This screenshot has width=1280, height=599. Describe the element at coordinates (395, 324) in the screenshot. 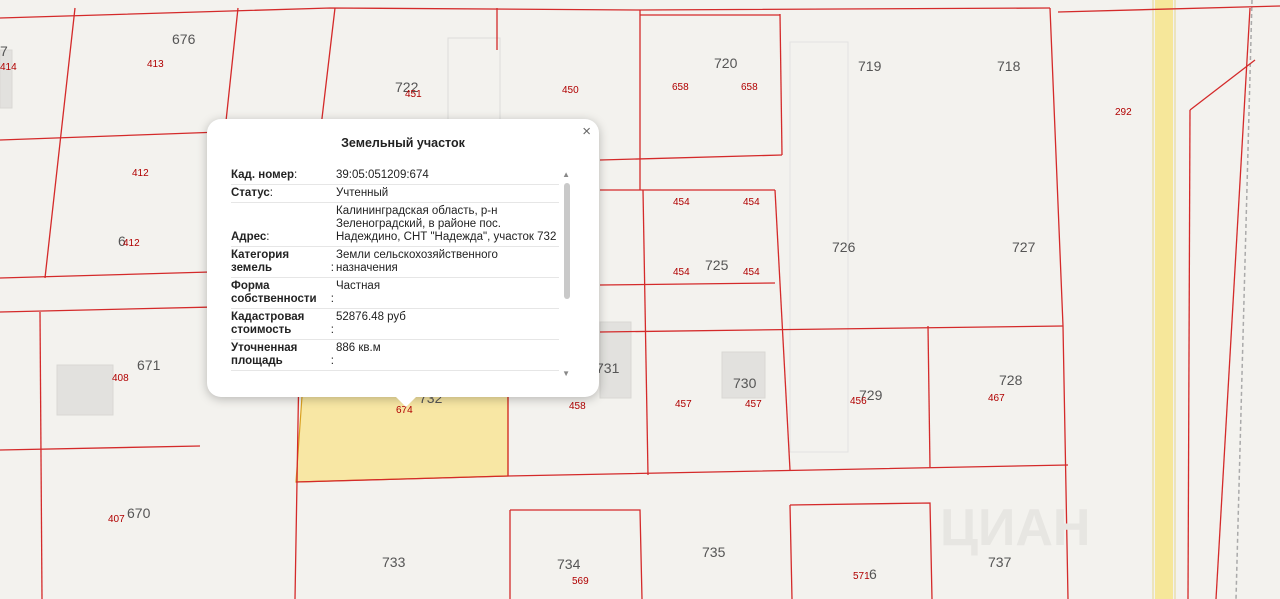

I see `info-row-cadastral-value: Кадастровая стоимость: 52876.48 руб` at that location.